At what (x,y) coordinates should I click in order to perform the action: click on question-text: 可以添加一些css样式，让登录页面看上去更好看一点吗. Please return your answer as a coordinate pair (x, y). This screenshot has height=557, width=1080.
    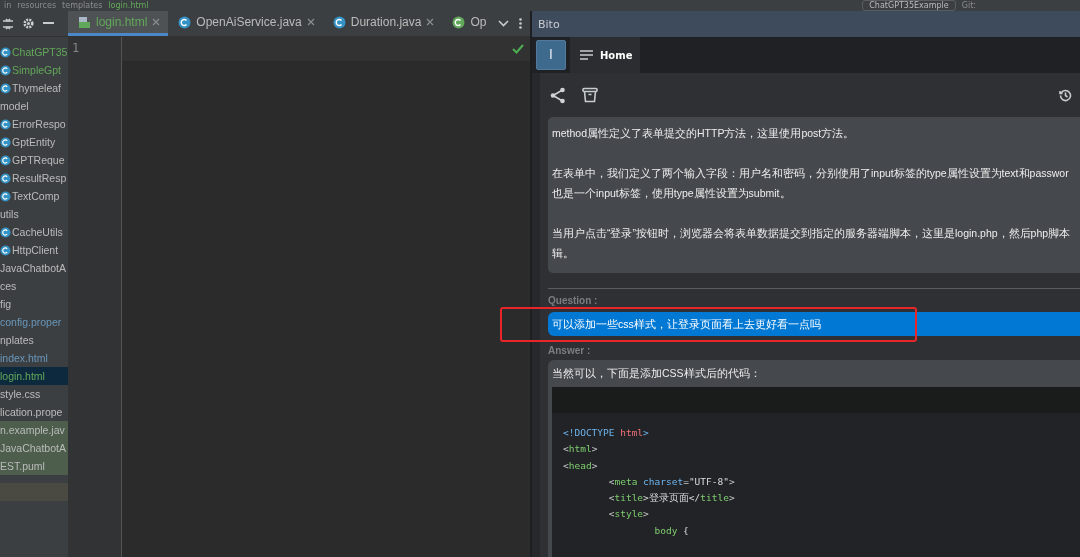
    Looking at the image, I should click on (814, 324).